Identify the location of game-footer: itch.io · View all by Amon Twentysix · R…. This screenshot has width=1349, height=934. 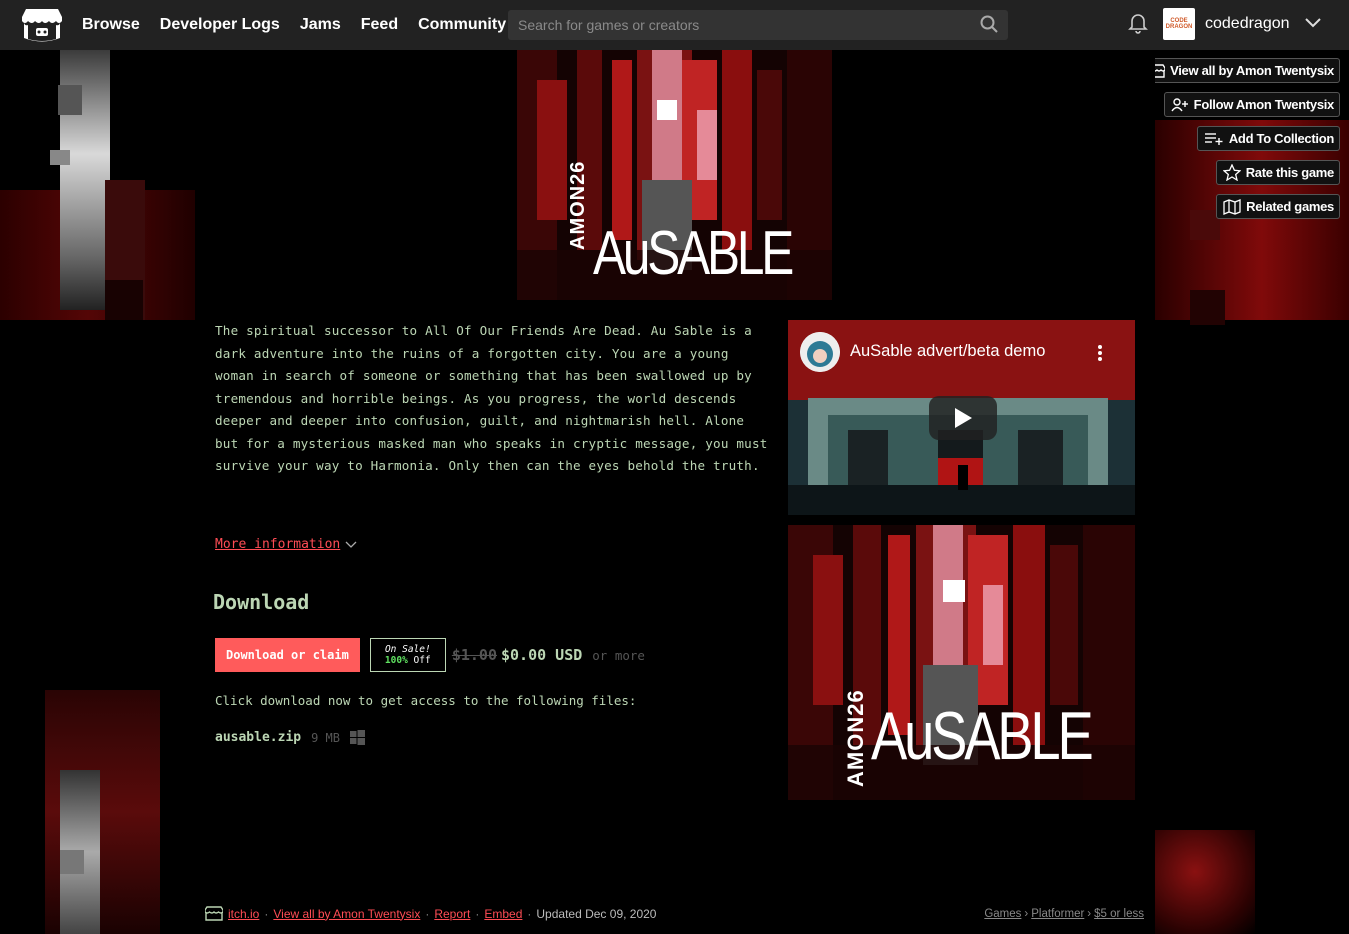
(430, 913).